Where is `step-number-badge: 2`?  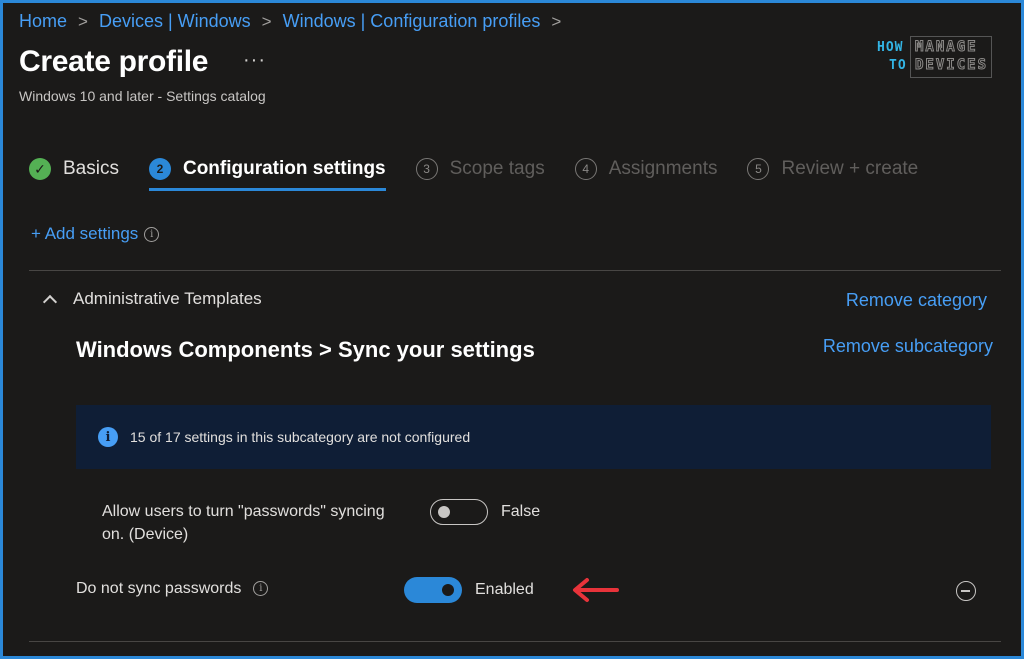 step-number-badge: 2 is located at coordinates (159, 169).